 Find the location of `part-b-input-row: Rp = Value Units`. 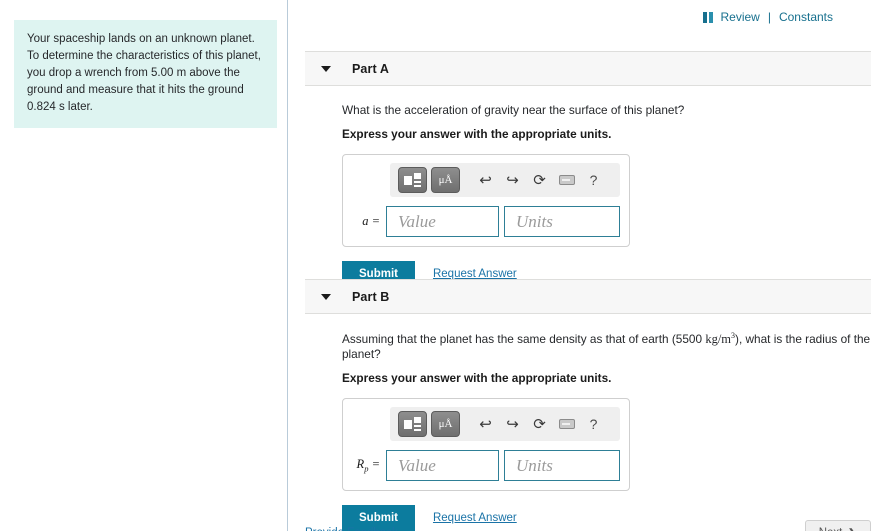

part-b-input-row: Rp = Value Units is located at coordinates (486, 466).